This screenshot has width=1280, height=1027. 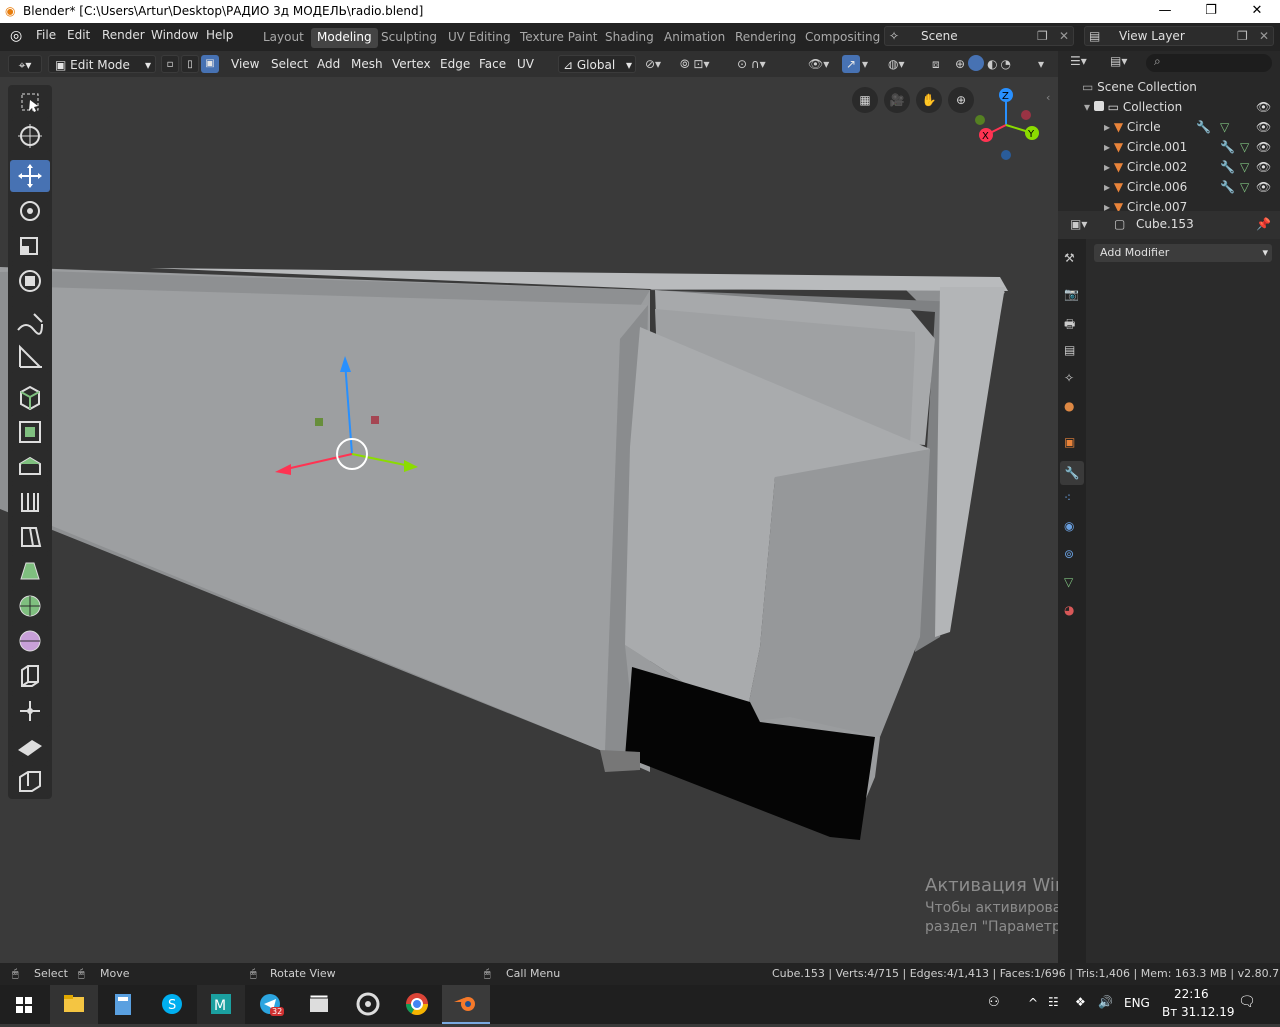 What do you see at coordinates (1247, 1002) in the screenshot?
I see `notifications-icon: 🗨` at bounding box center [1247, 1002].